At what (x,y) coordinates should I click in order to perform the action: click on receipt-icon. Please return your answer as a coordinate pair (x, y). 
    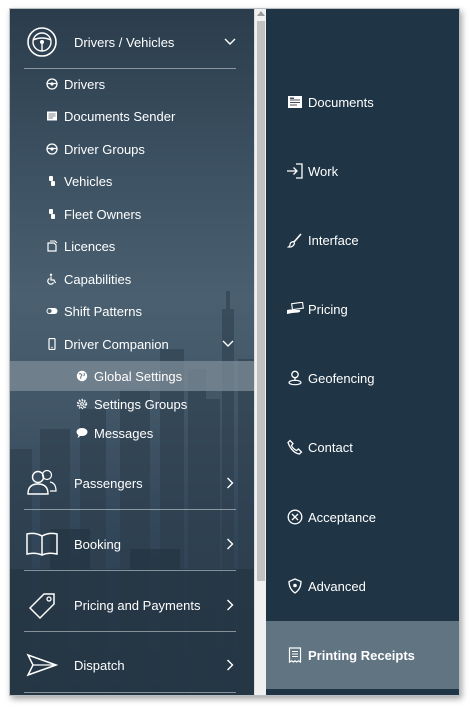
    Looking at the image, I should click on (295, 655).